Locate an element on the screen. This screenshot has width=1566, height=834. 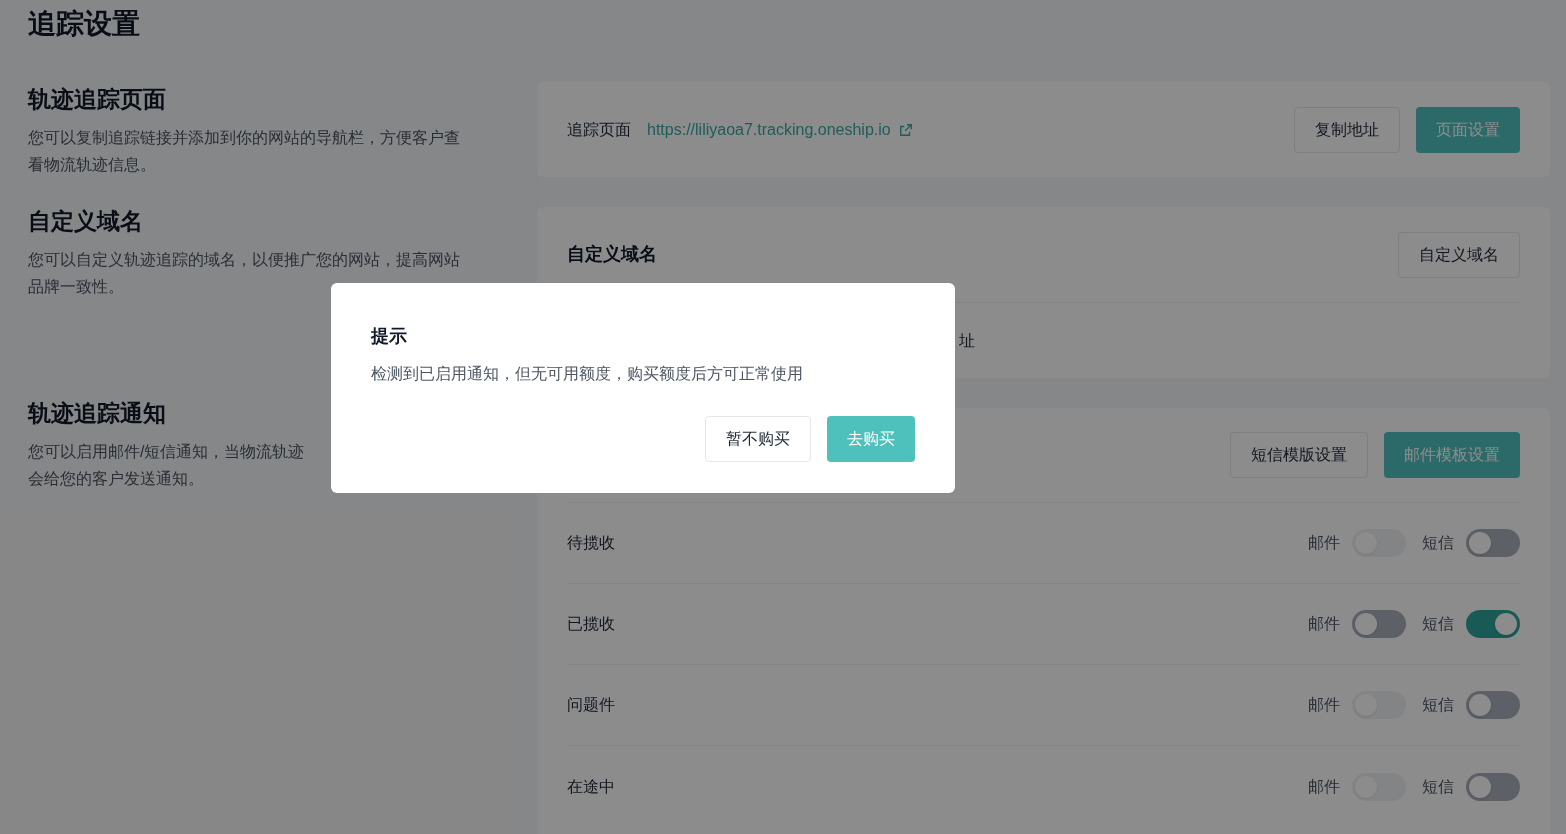
row-label: 已揽收 is located at coordinates (591, 624).